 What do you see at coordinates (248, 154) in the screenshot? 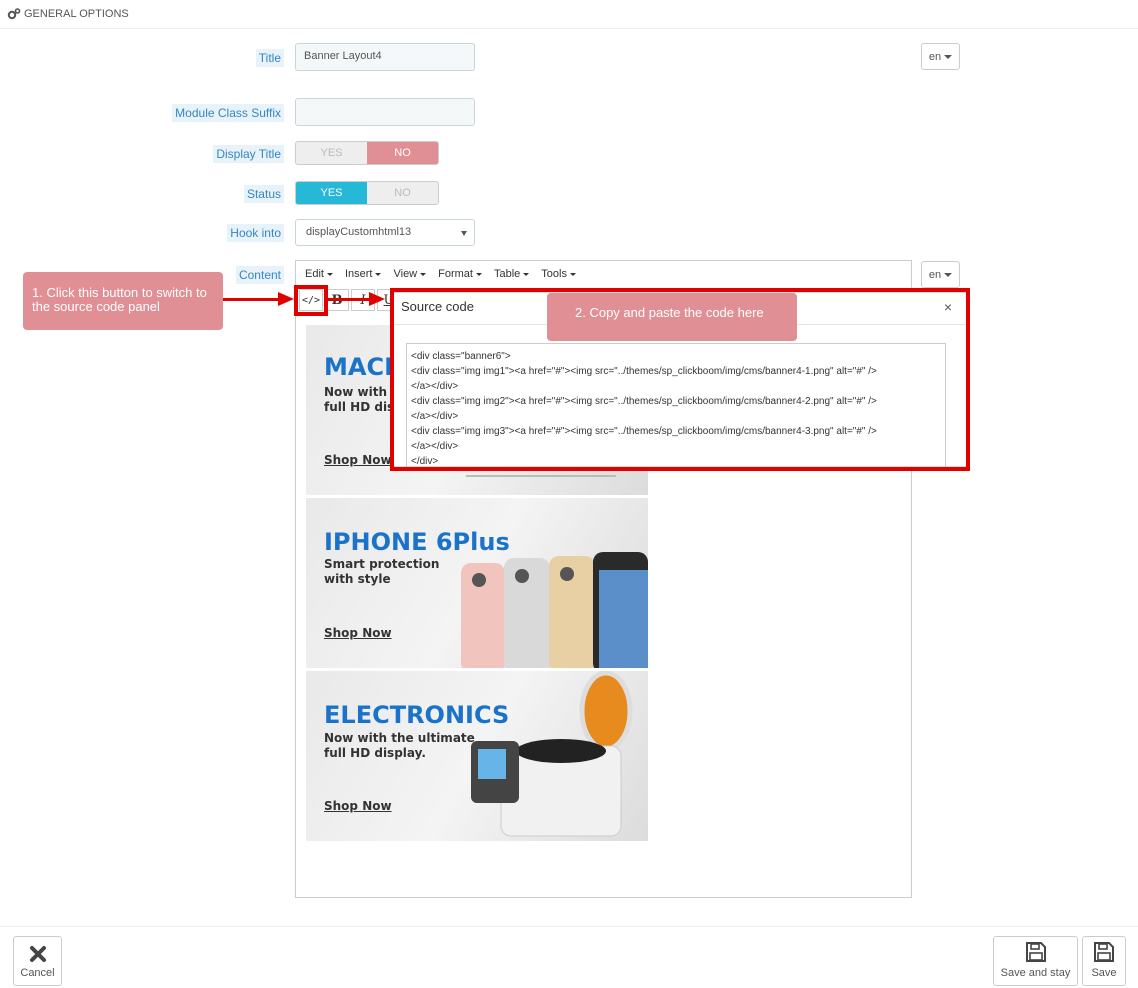
I see `display-title-label: Display Title` at bounding box center [248, 154].